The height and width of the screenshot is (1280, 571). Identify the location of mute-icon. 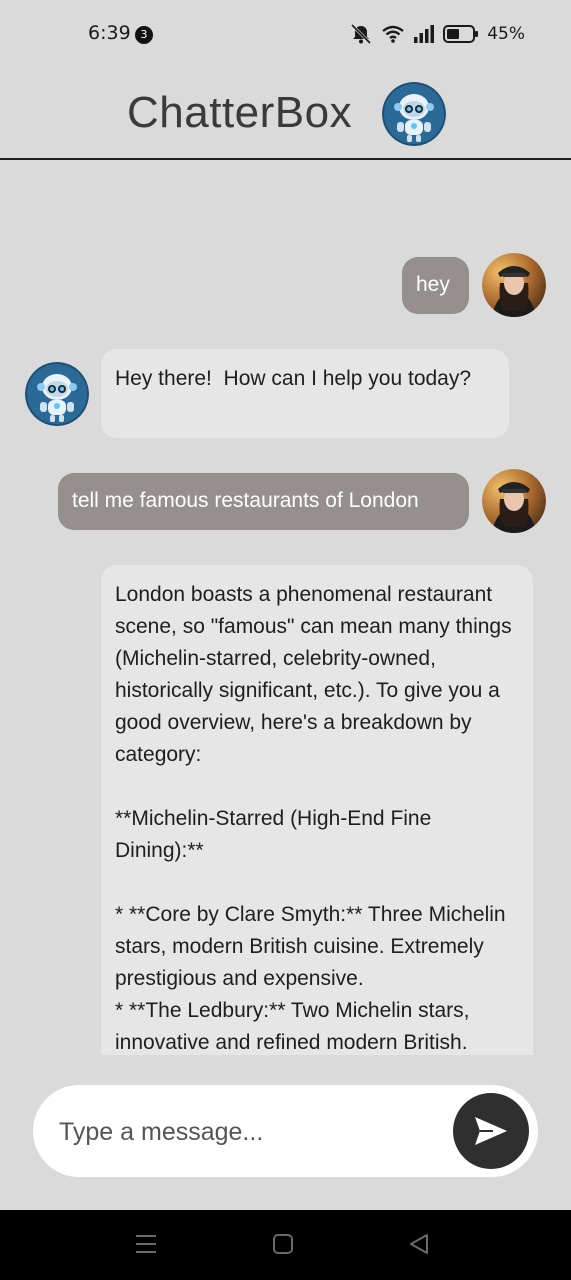
(361, 34).